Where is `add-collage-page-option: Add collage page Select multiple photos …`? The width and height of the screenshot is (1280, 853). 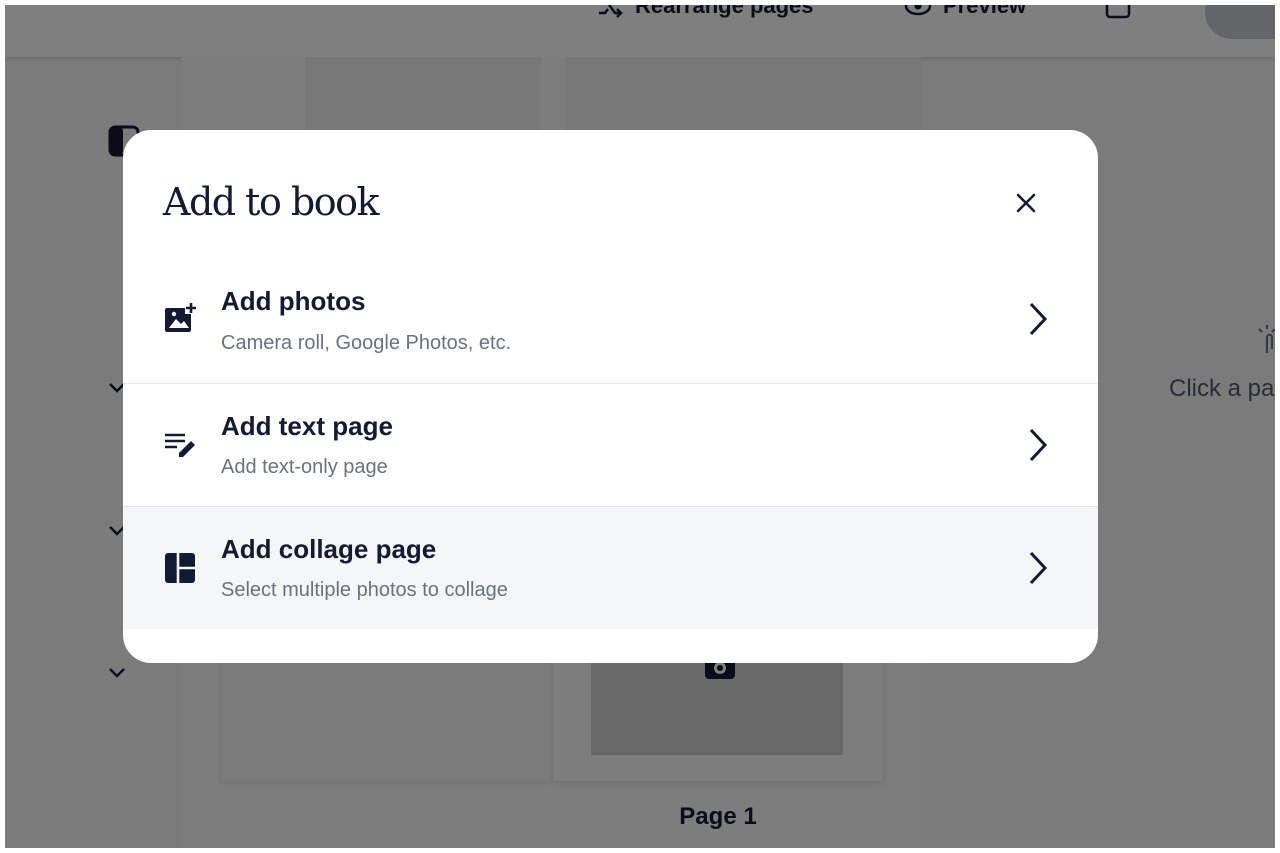
add-collage-page-option: Add collage page Select multiple photos … is located at coordinates (610, 567).